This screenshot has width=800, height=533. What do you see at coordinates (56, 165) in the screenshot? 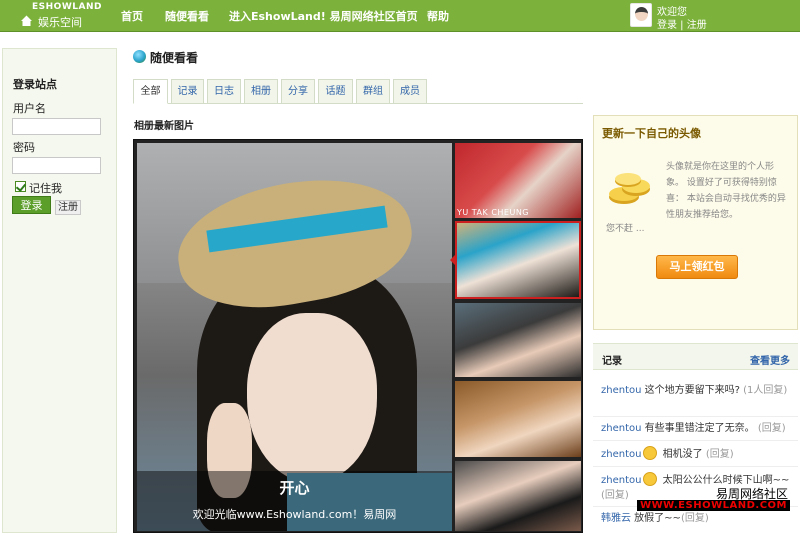
I see `password-input` at bounding box center [56, 165].